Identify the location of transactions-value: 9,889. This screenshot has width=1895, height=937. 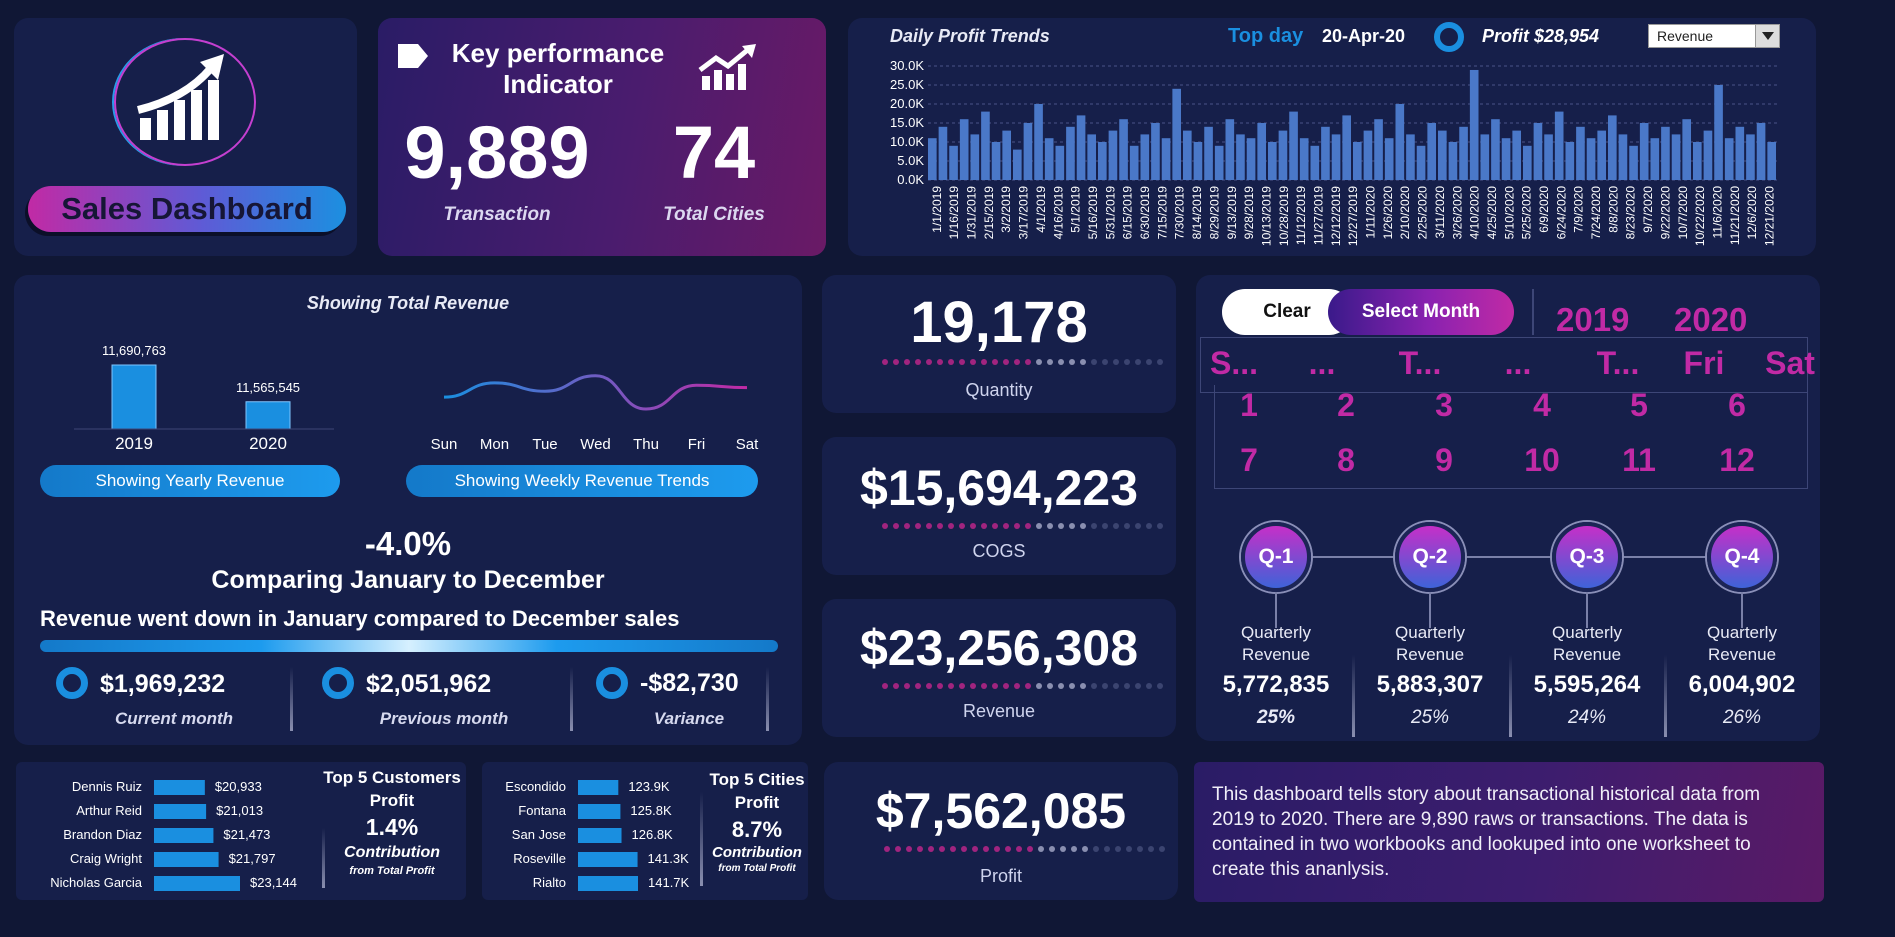
(497, 152).